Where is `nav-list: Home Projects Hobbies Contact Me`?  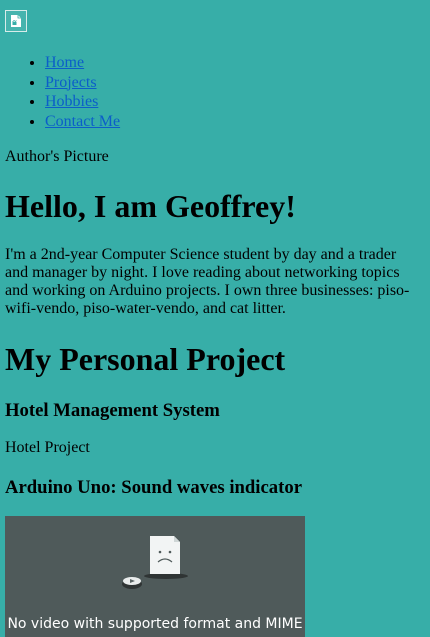
nav-list: Home Projects Hobbies Contact Me is located at coordinates (62, 92).